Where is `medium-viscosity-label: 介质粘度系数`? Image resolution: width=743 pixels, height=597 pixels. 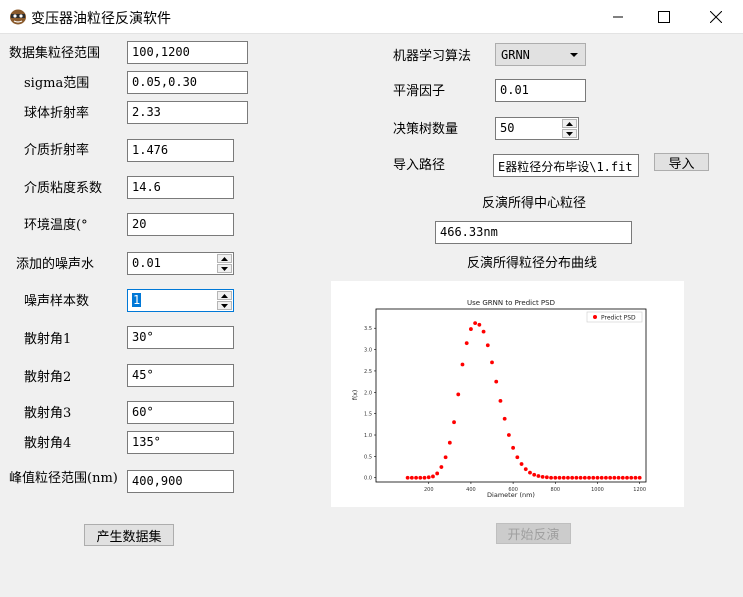
medium-viscosity-label: 介质粘度系数 is located at coordinates (63, 188).